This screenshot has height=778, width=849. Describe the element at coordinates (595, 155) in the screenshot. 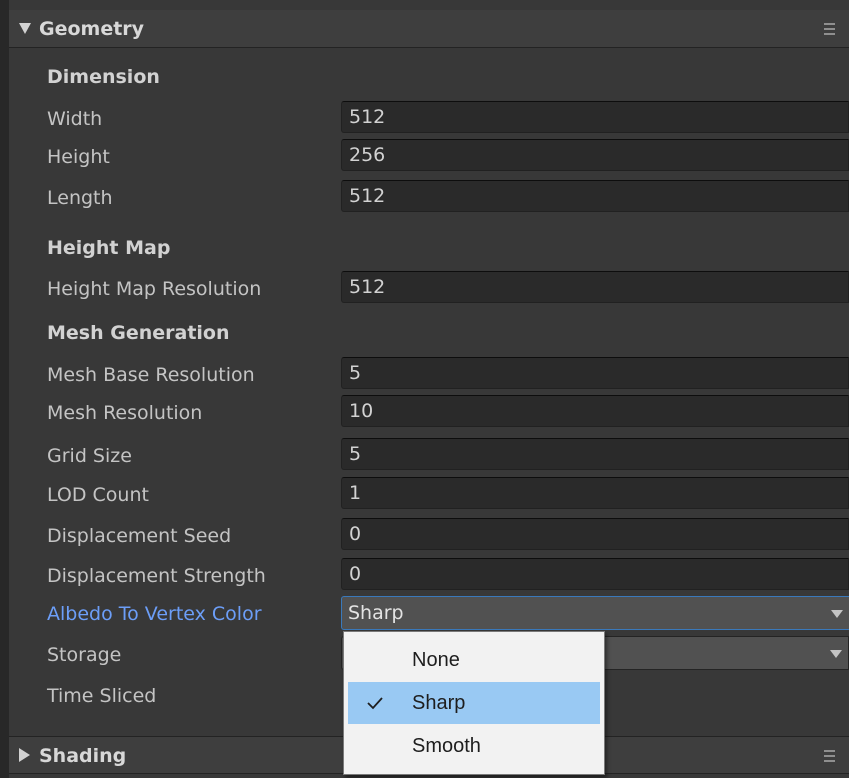

I see `height-field: 256` at that location.